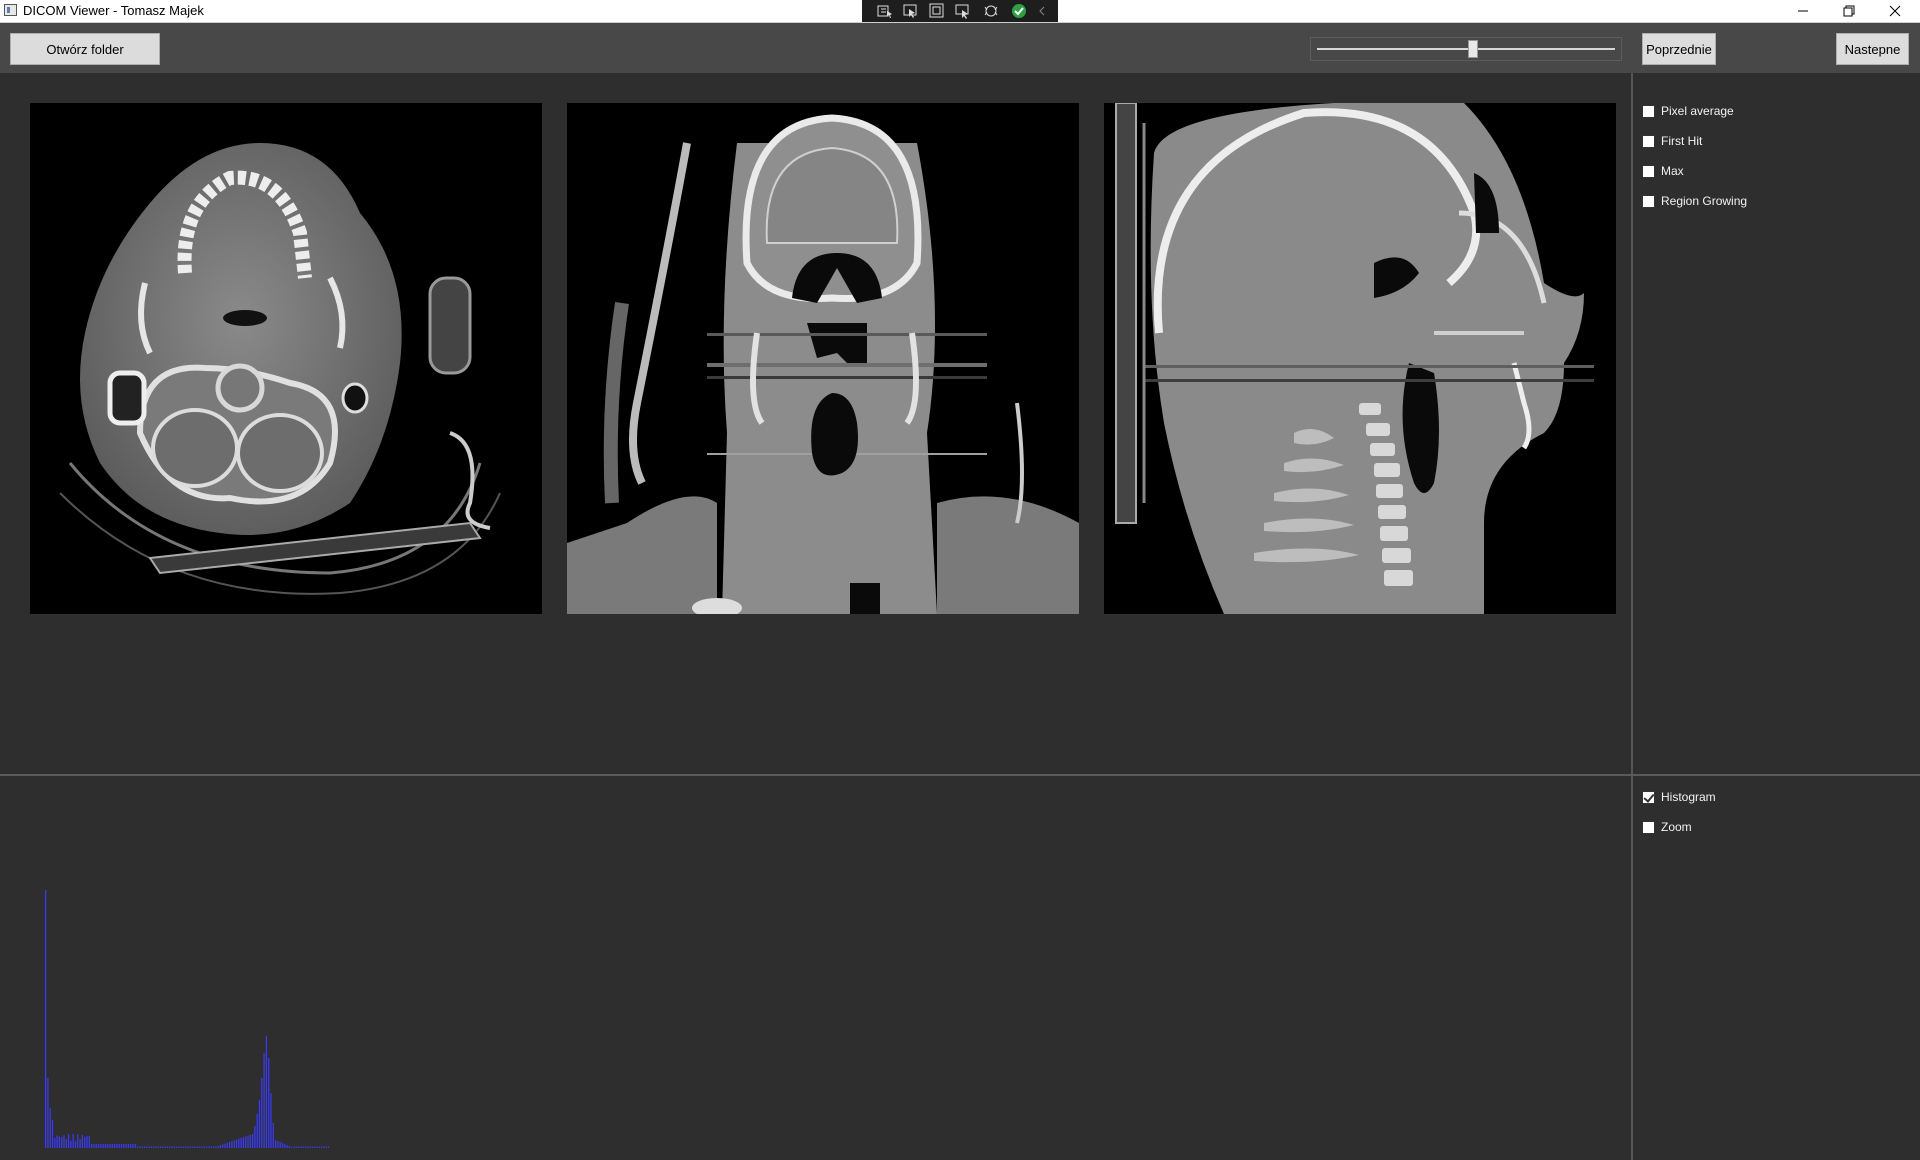 The height and width of the screenshot is (1160, 1920). What do you see at coordinates (937, 11) in the screenshot?
I see `display-layout-adorners-icon` at bounding box center [937, 11].